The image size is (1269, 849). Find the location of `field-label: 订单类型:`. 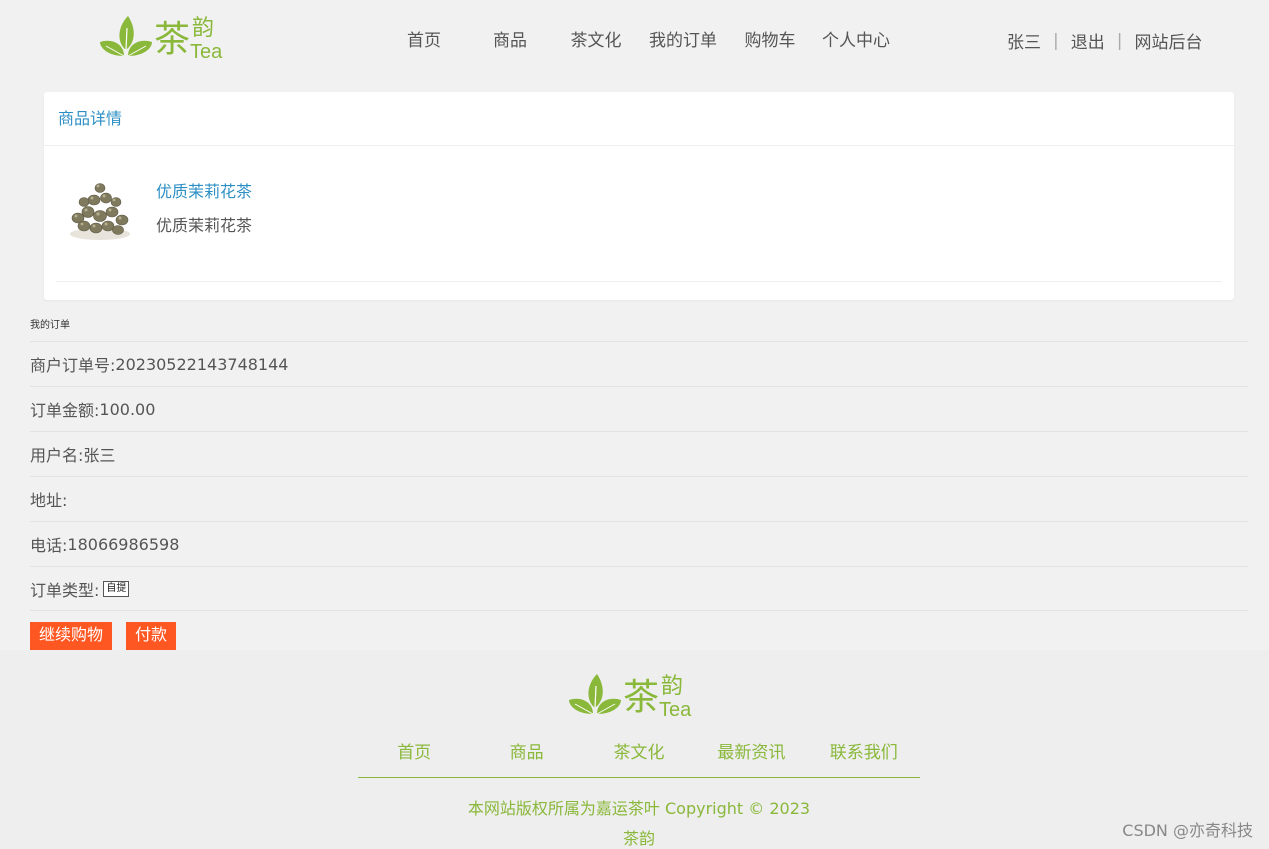

field-label: 订单类型: is located at coordinates (65, 590).